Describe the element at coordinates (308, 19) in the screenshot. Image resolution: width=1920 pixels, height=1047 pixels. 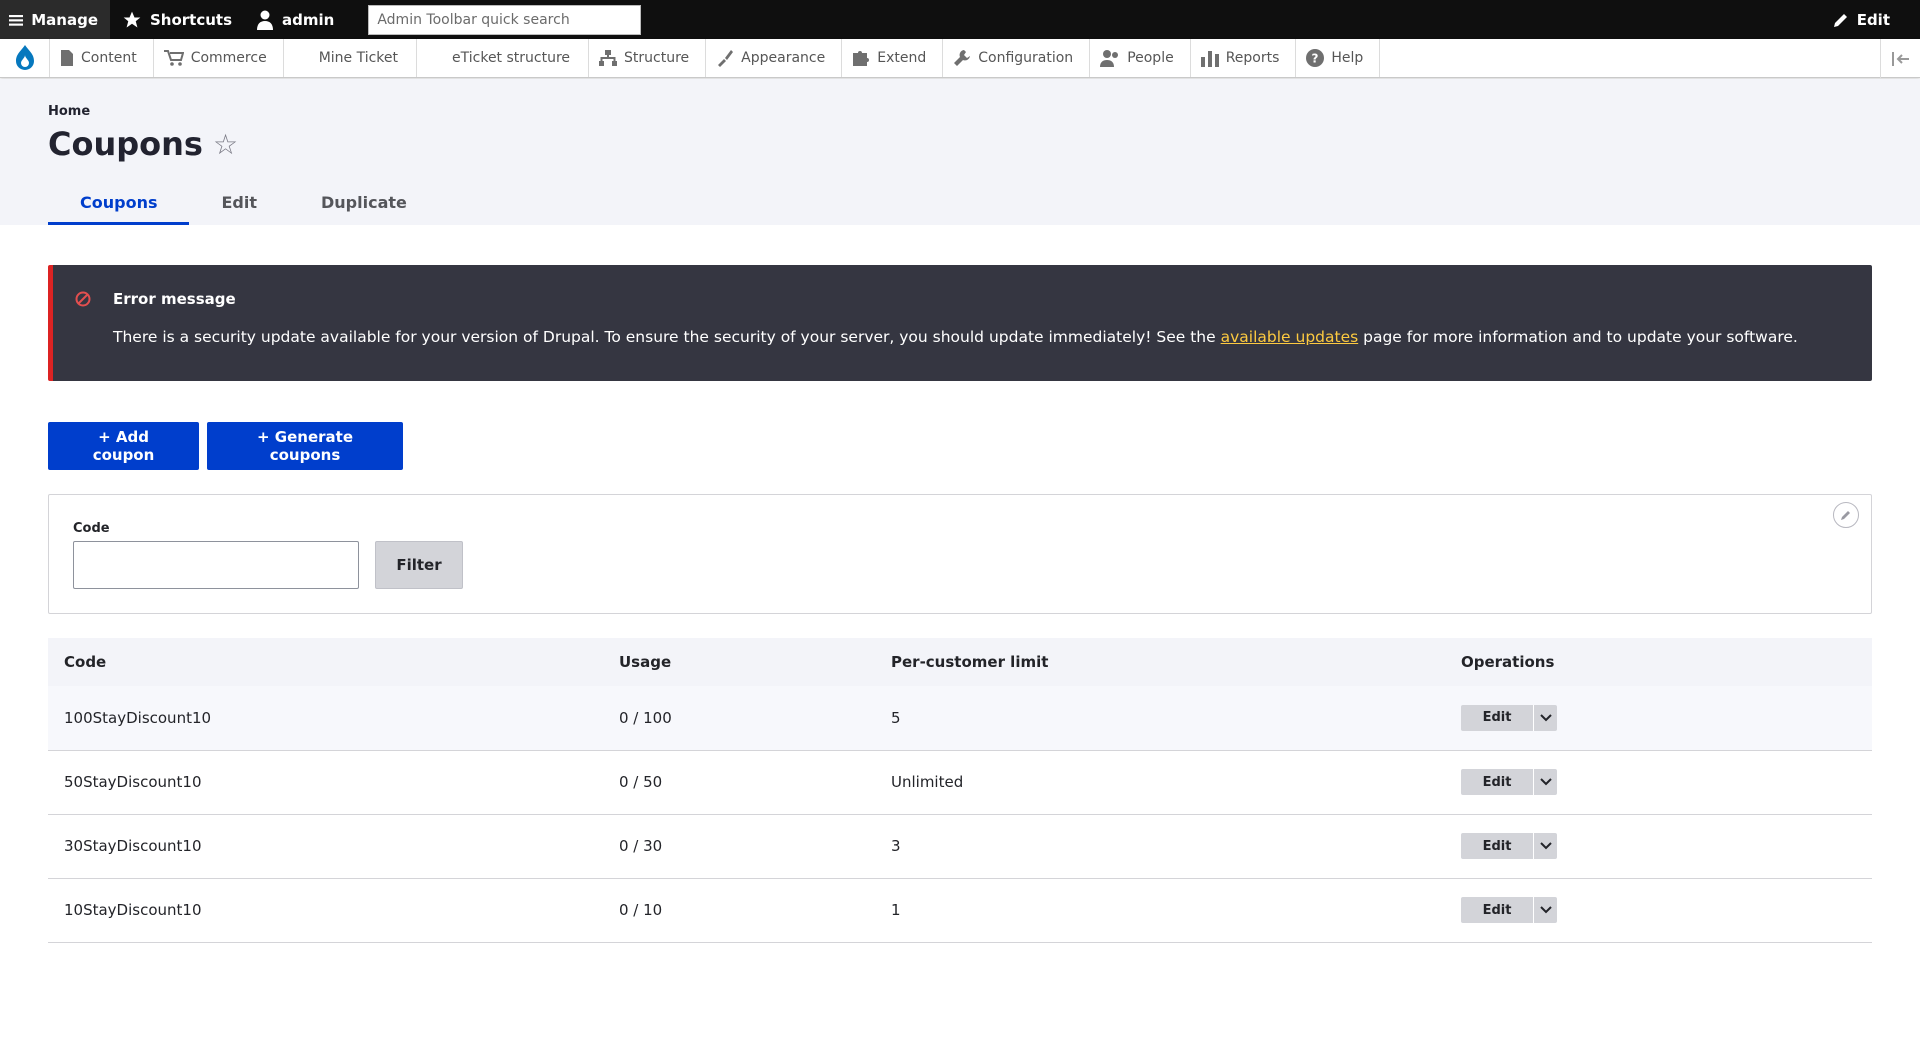
I see `user-label: admin` at that location.